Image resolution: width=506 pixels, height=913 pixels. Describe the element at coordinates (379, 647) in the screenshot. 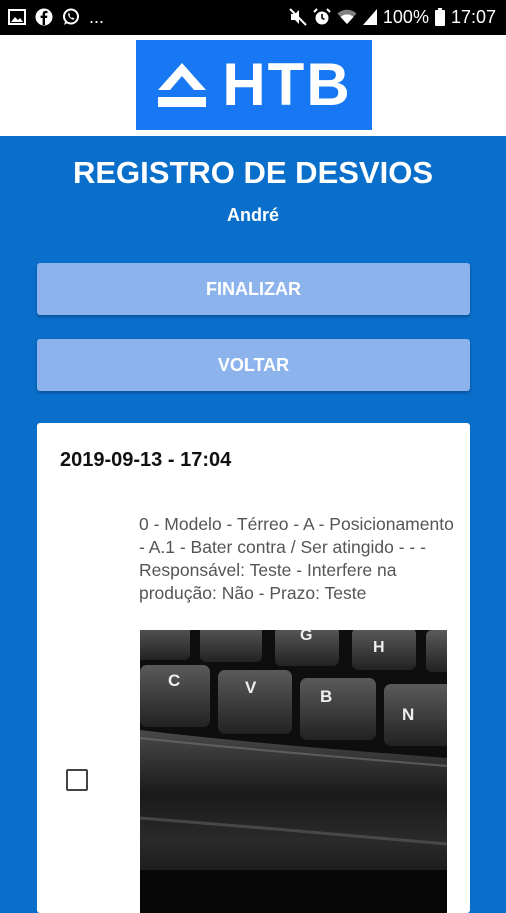

I see `photo-key-label: H` at that location.